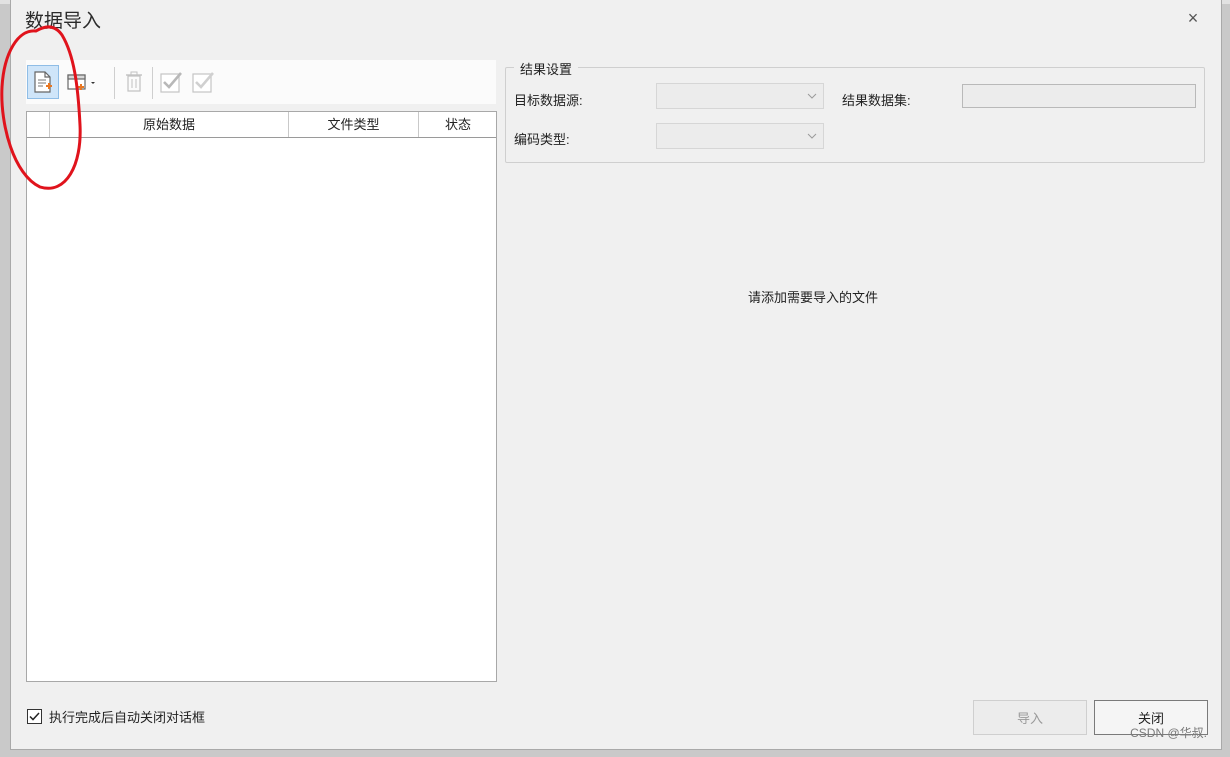 The width and height of the screenshot is (1230, 757). I want to click on select-all-icon, so click(171, 82).